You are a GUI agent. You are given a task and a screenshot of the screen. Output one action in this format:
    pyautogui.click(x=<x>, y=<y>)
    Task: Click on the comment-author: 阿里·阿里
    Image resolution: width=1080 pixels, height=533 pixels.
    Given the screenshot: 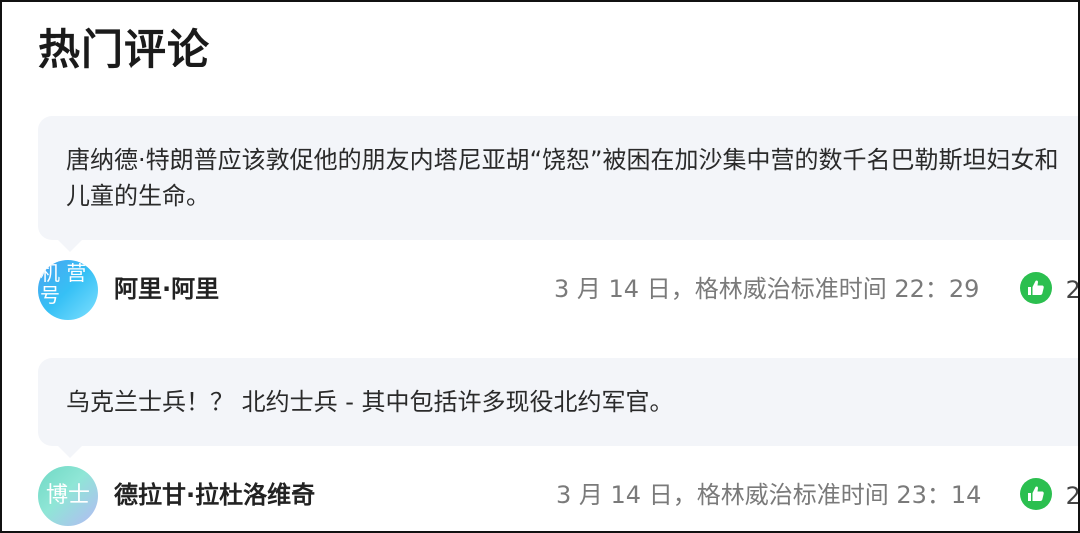 What is the action you would take?
    pyautogui.click(x=166, y=289)
    